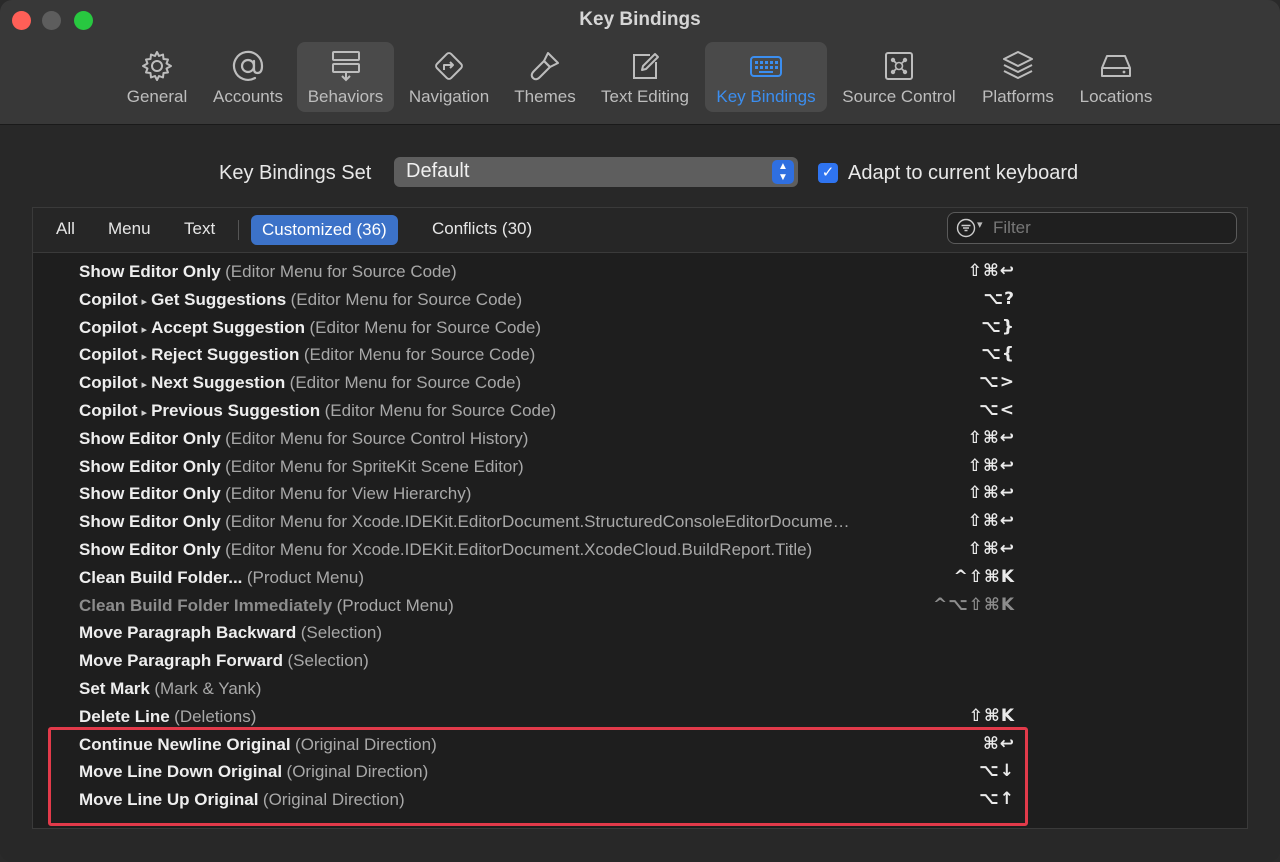 The width and height of the screenshot is (1280, 862). What do you see at coordinates (479, 717) in the screenshot?
I see `row-content: Delete Line (Deletions)` at bounding box center [479, 717].